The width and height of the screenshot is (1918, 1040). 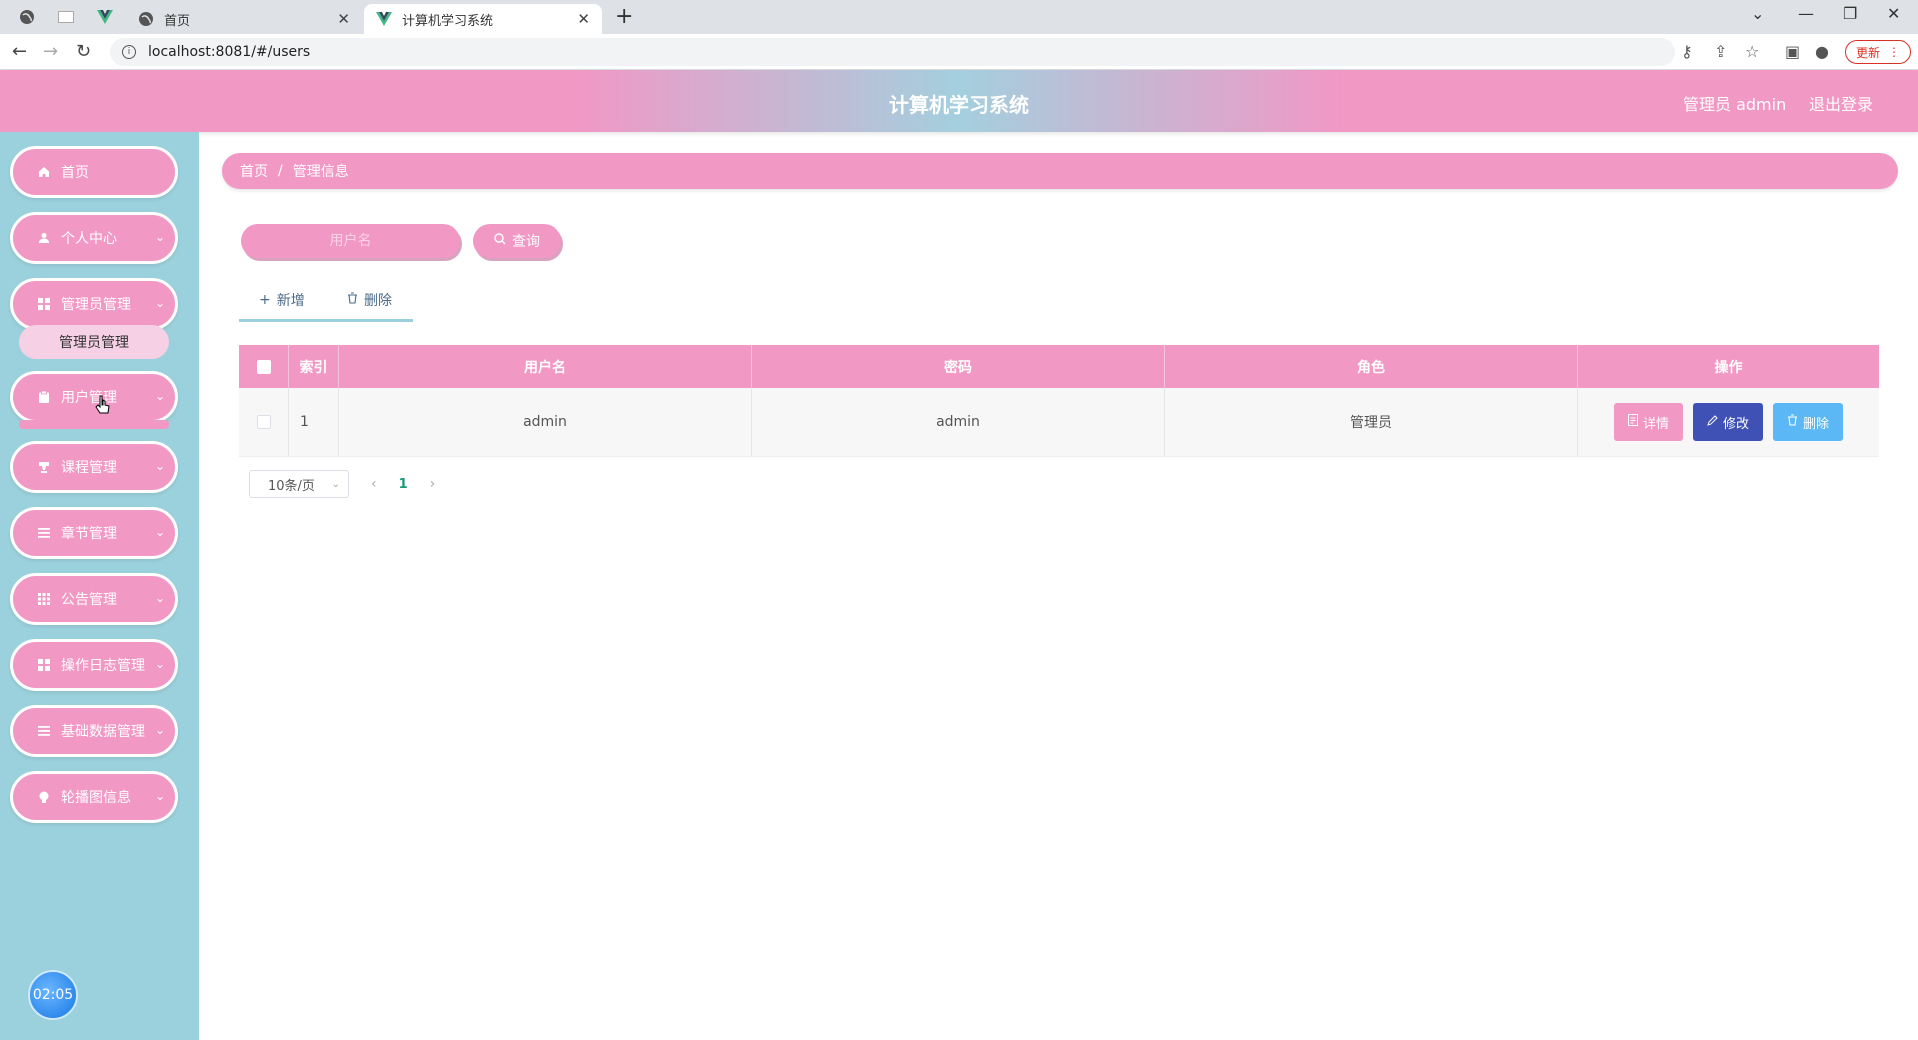 I want to click on window-close-icon: ✕, so click(x=1893, y=13).